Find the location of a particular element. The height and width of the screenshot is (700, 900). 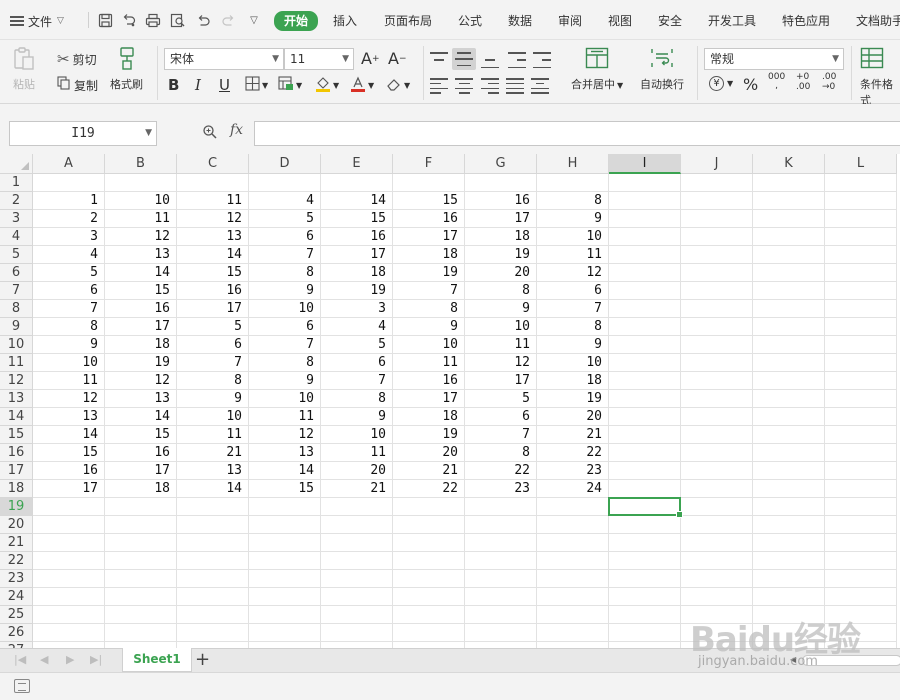

cell-g3: 17 is located at coordinates (501, 219).